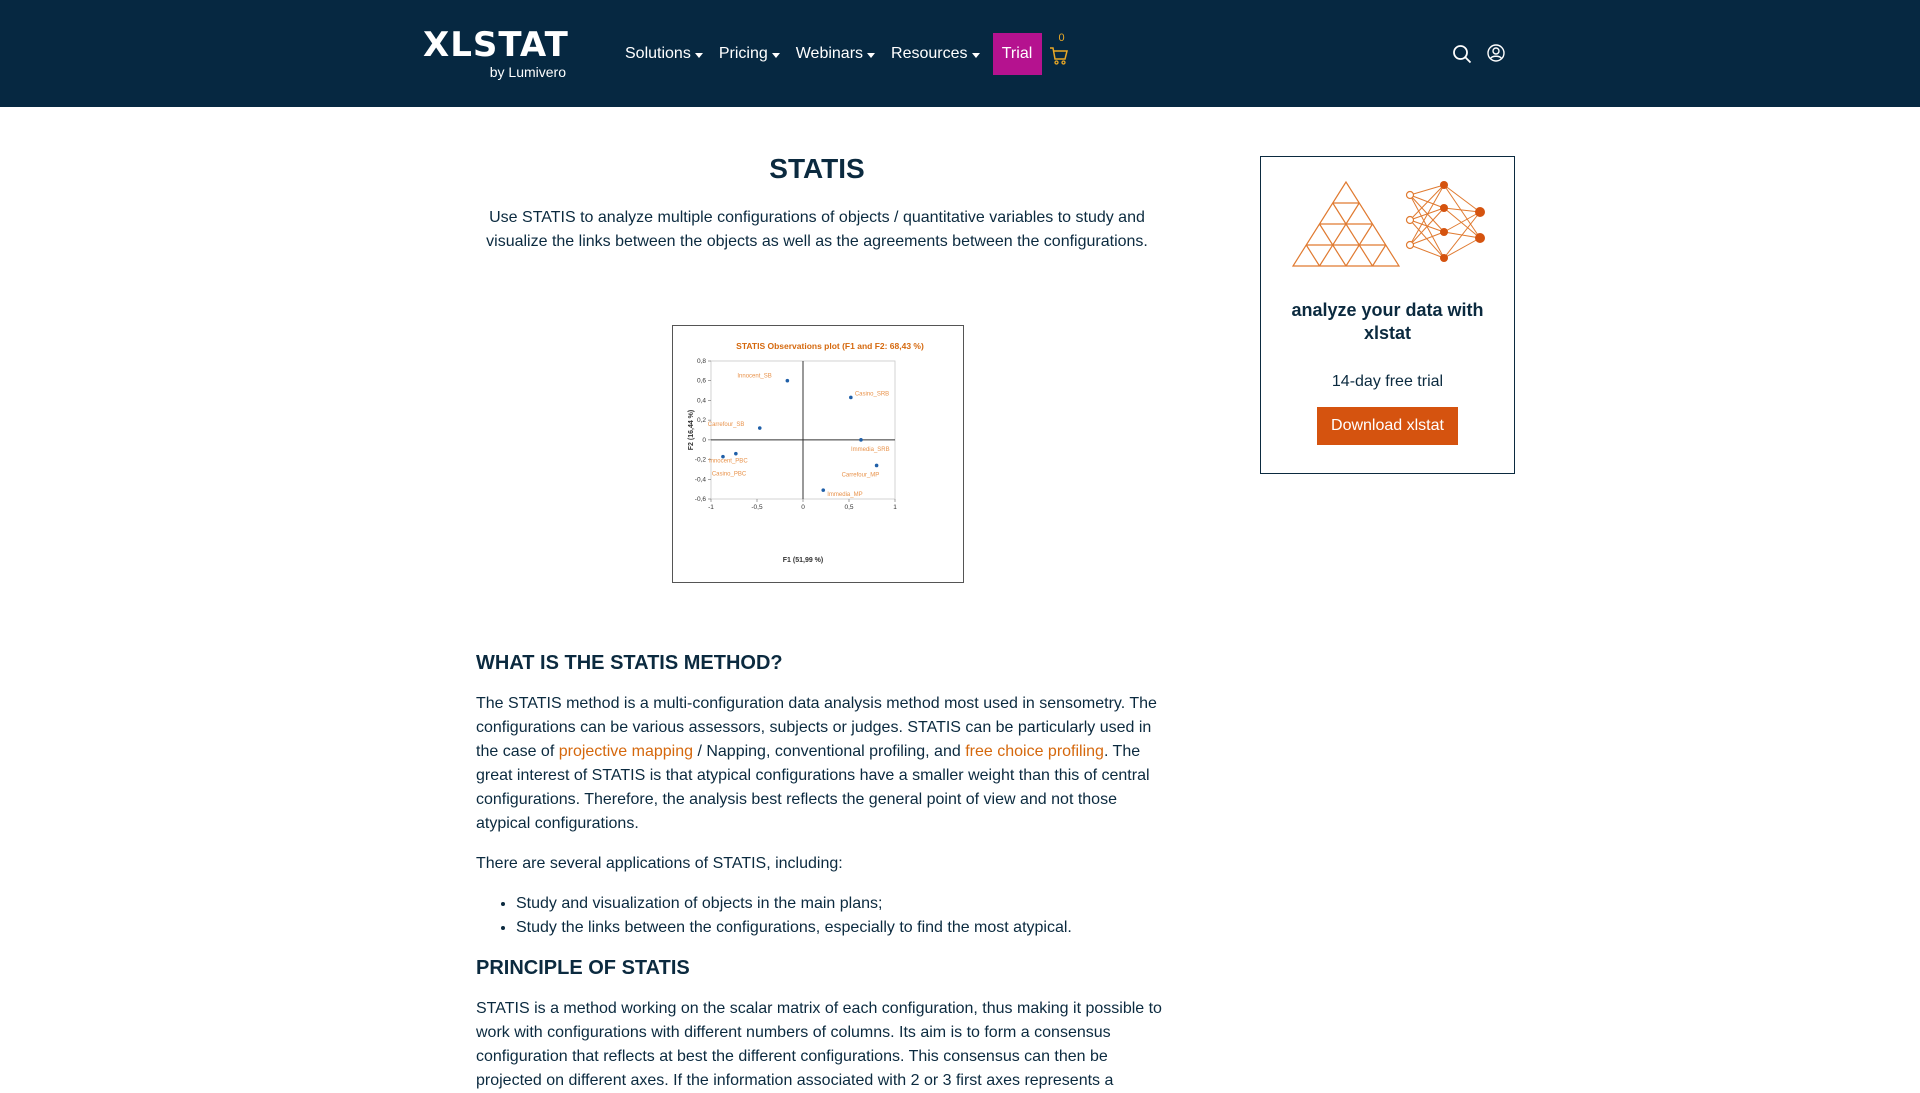 The height and width of the screenshot is (1093, 1920). I want to click on promo-trial-text: 14-day free trial, so click(1387, 381).